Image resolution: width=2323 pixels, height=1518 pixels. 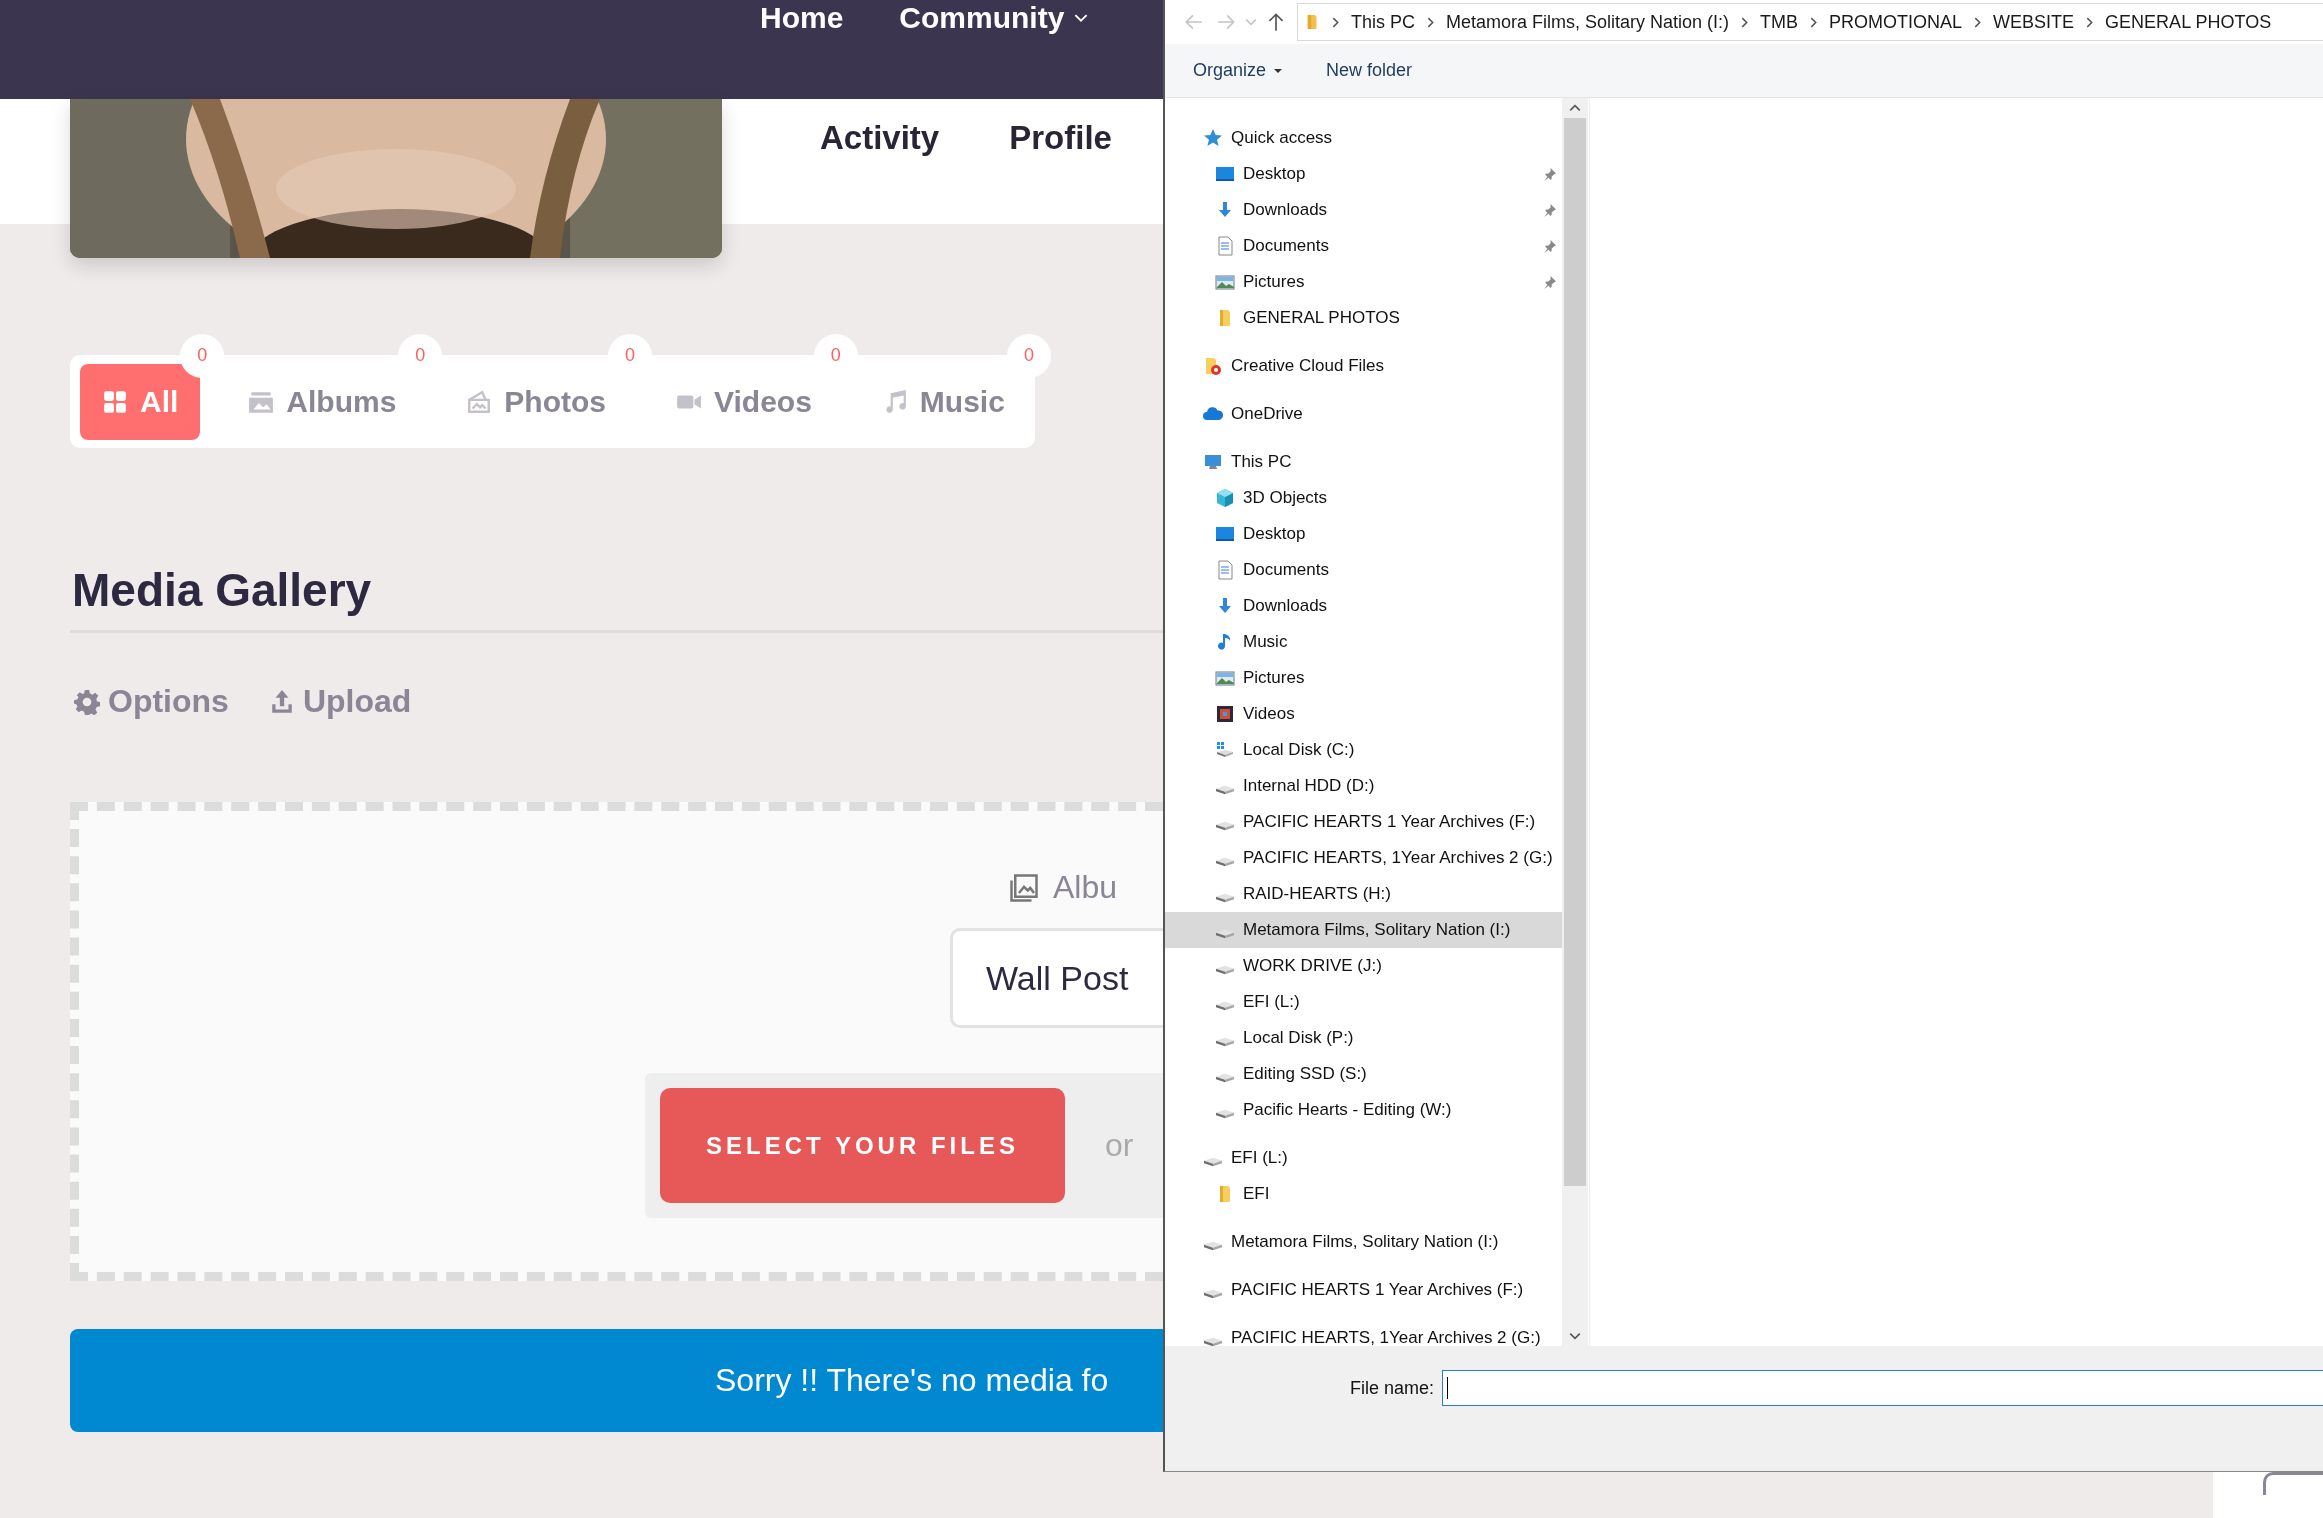 I want to click on gallery-title: Media Gallery, so click(x=222, y=590).